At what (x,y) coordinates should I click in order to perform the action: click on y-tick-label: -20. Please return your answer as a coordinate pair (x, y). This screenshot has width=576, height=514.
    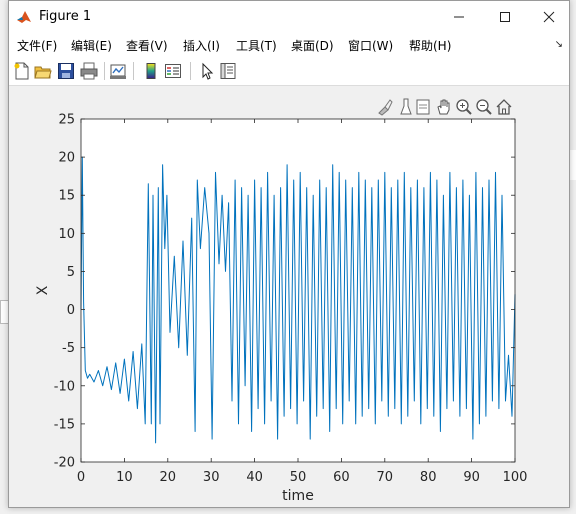
    Looking at the image, I should click on (64, 463).